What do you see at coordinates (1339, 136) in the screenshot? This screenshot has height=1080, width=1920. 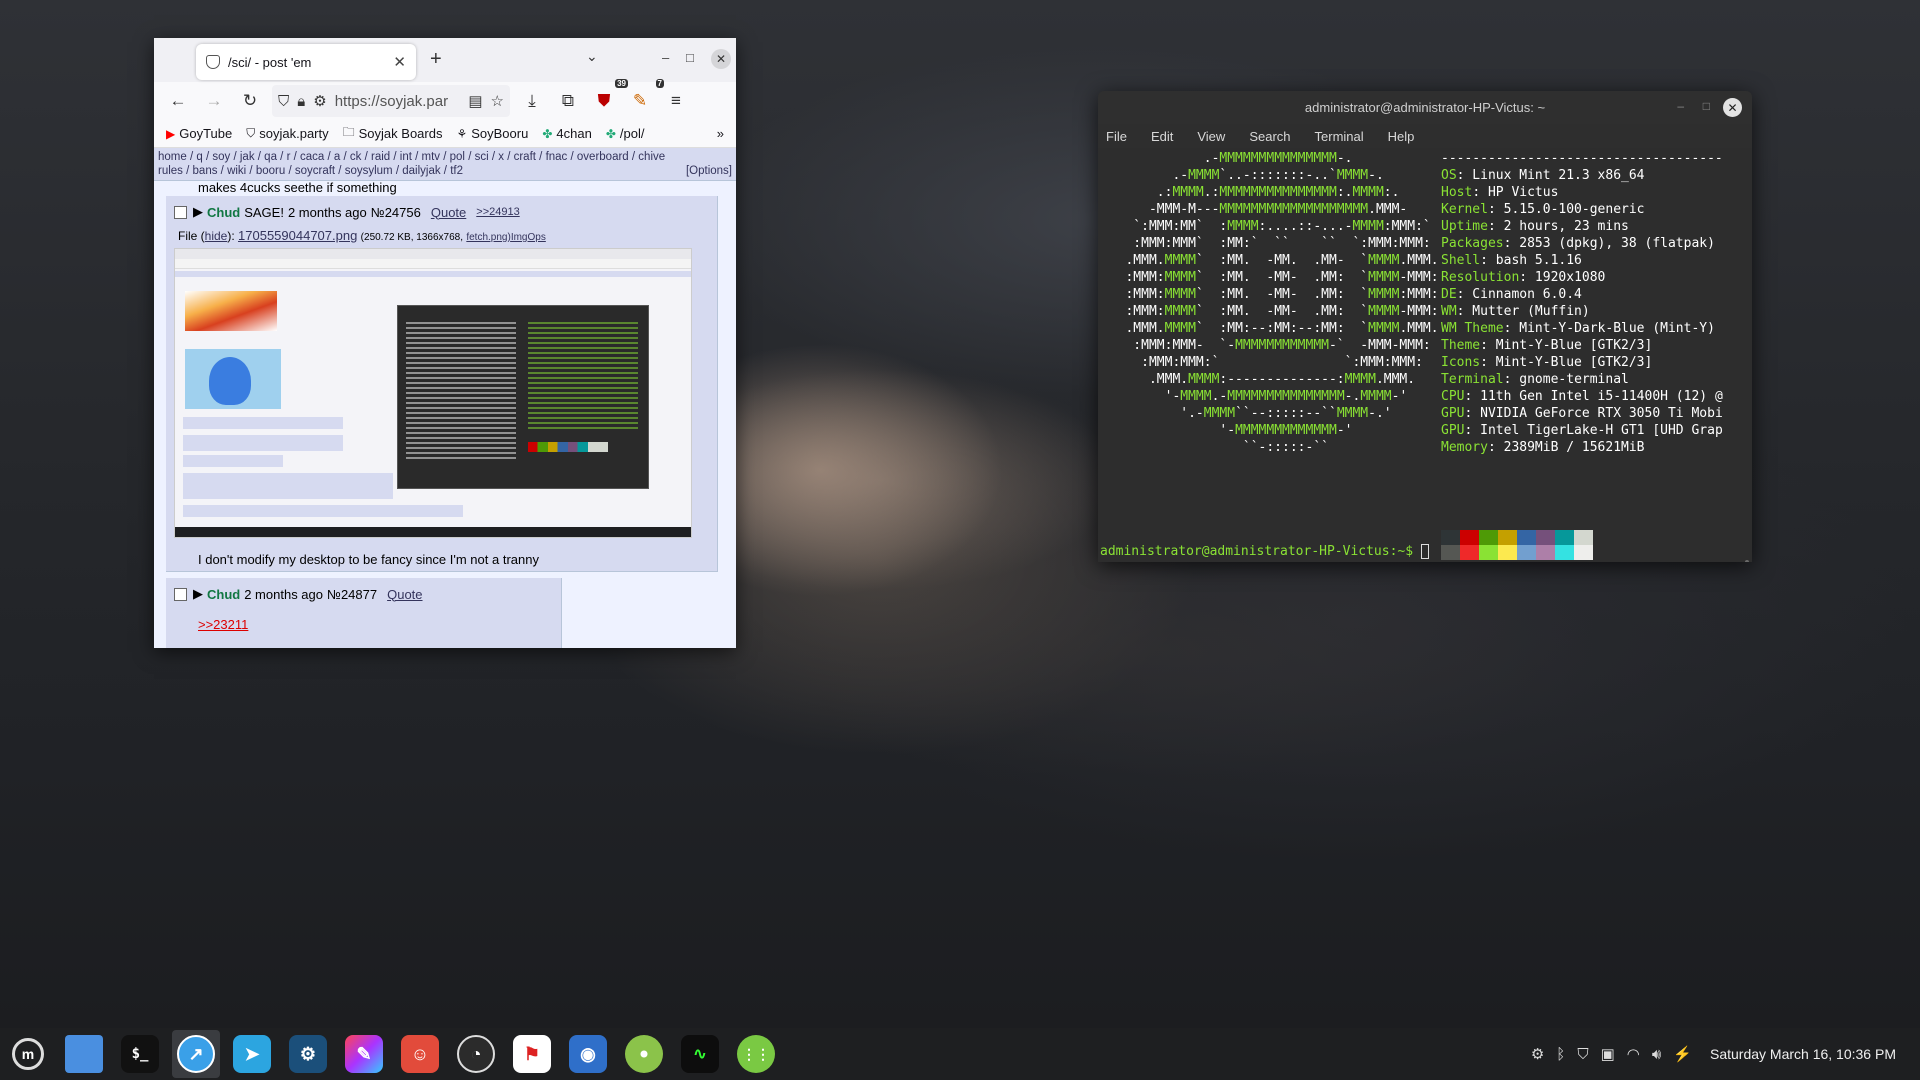 I see `terminal-menu-terminal: Terminal` at bounding box center [1339, 136].